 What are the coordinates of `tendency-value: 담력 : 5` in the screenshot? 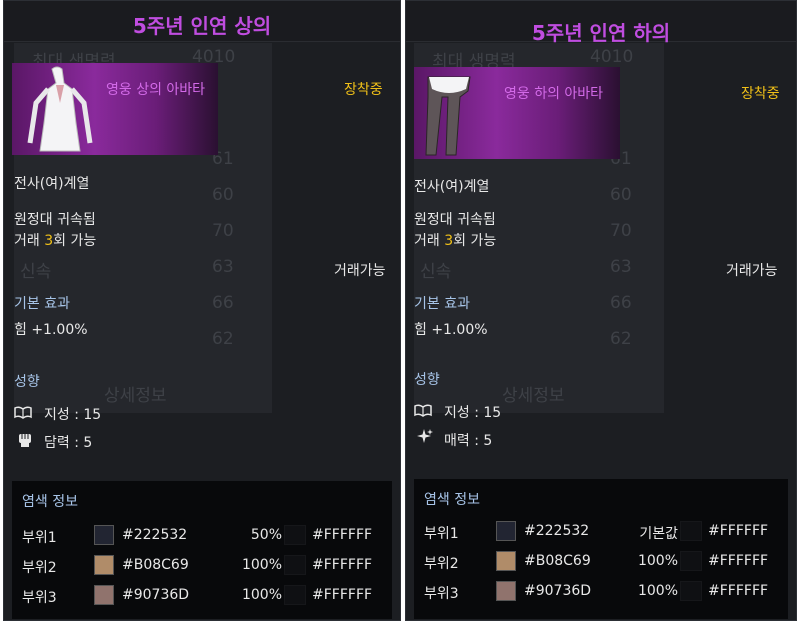 It's located at (68, 443).